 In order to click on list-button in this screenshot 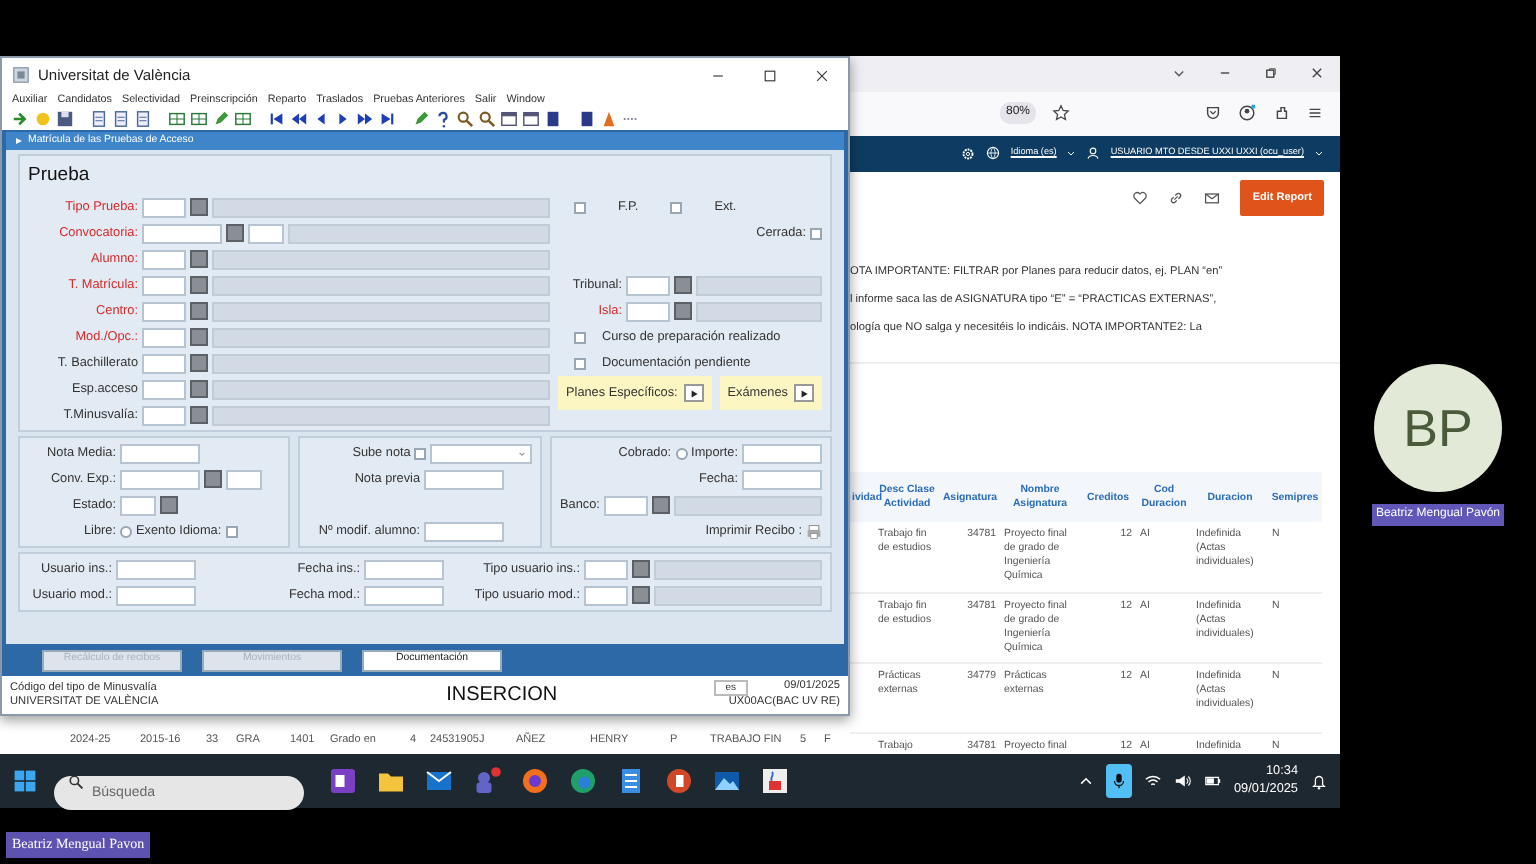, I will do `click(660, 505)`.